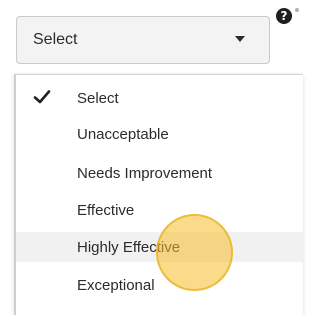 Image resolution: width=320 pixels, height=315 pixels. What do you see at coordinates (129, 247) in the screenshot?
I see `option-label: Highly Effective` at bounding box center [129, 247].